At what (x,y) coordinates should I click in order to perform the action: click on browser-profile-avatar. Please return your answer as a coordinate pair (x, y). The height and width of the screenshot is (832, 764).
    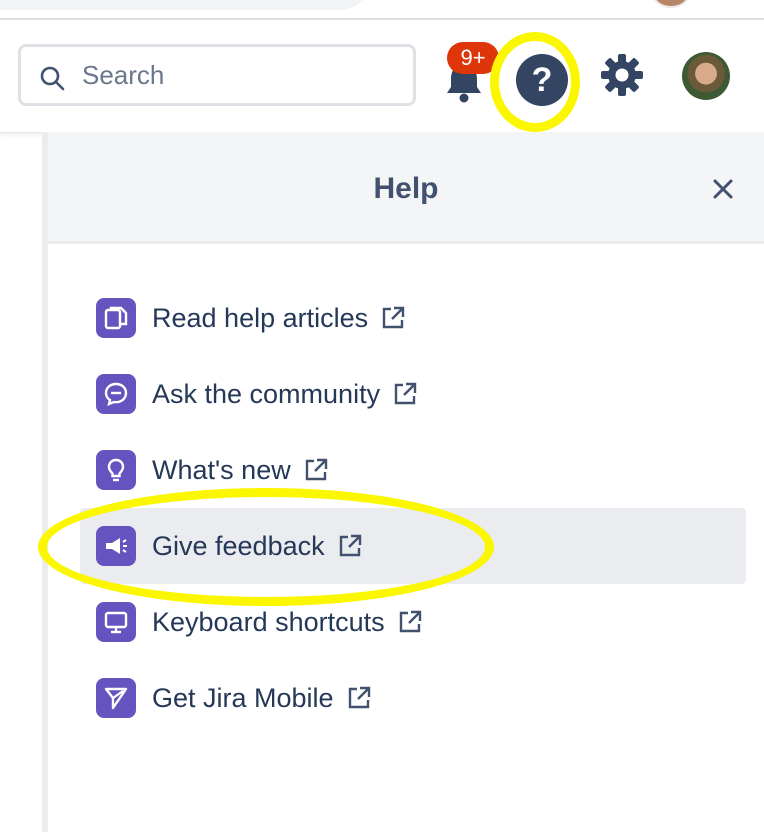
    Looking at the image, I should click on (671, 4).